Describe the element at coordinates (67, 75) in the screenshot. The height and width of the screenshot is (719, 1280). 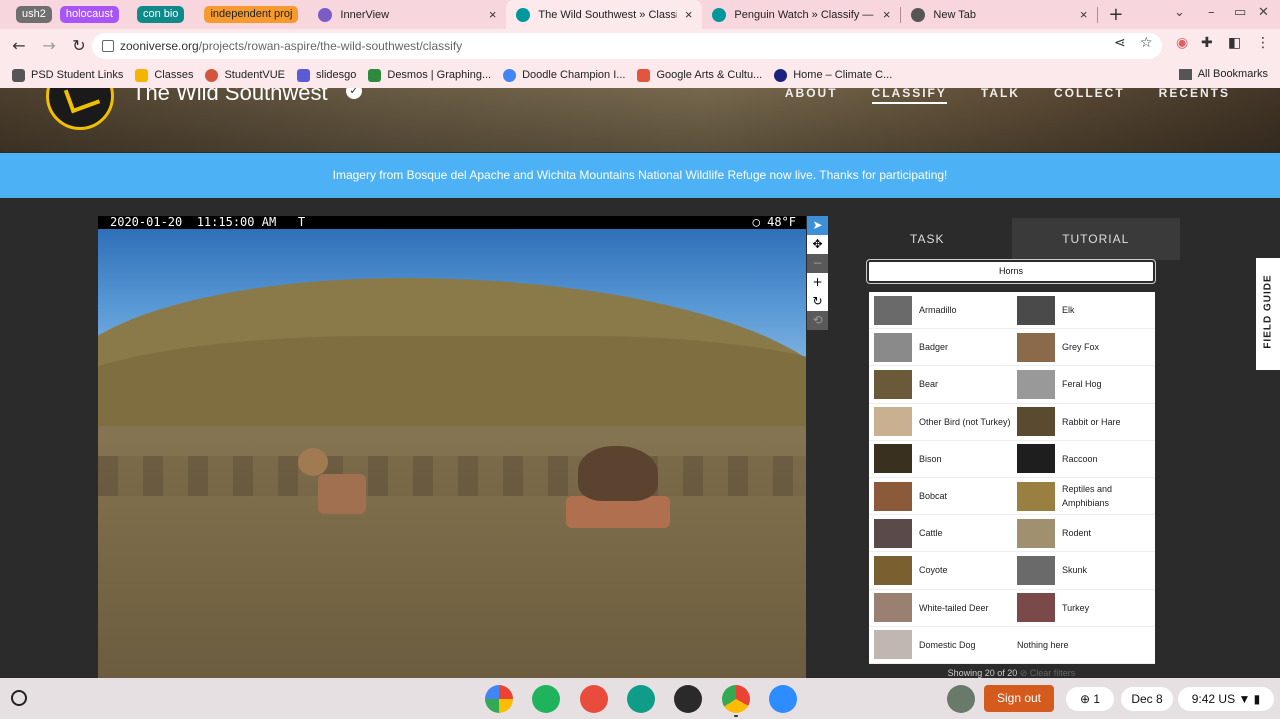
I see `bookmark-psd-student-links: PSD Student Links` at that location.